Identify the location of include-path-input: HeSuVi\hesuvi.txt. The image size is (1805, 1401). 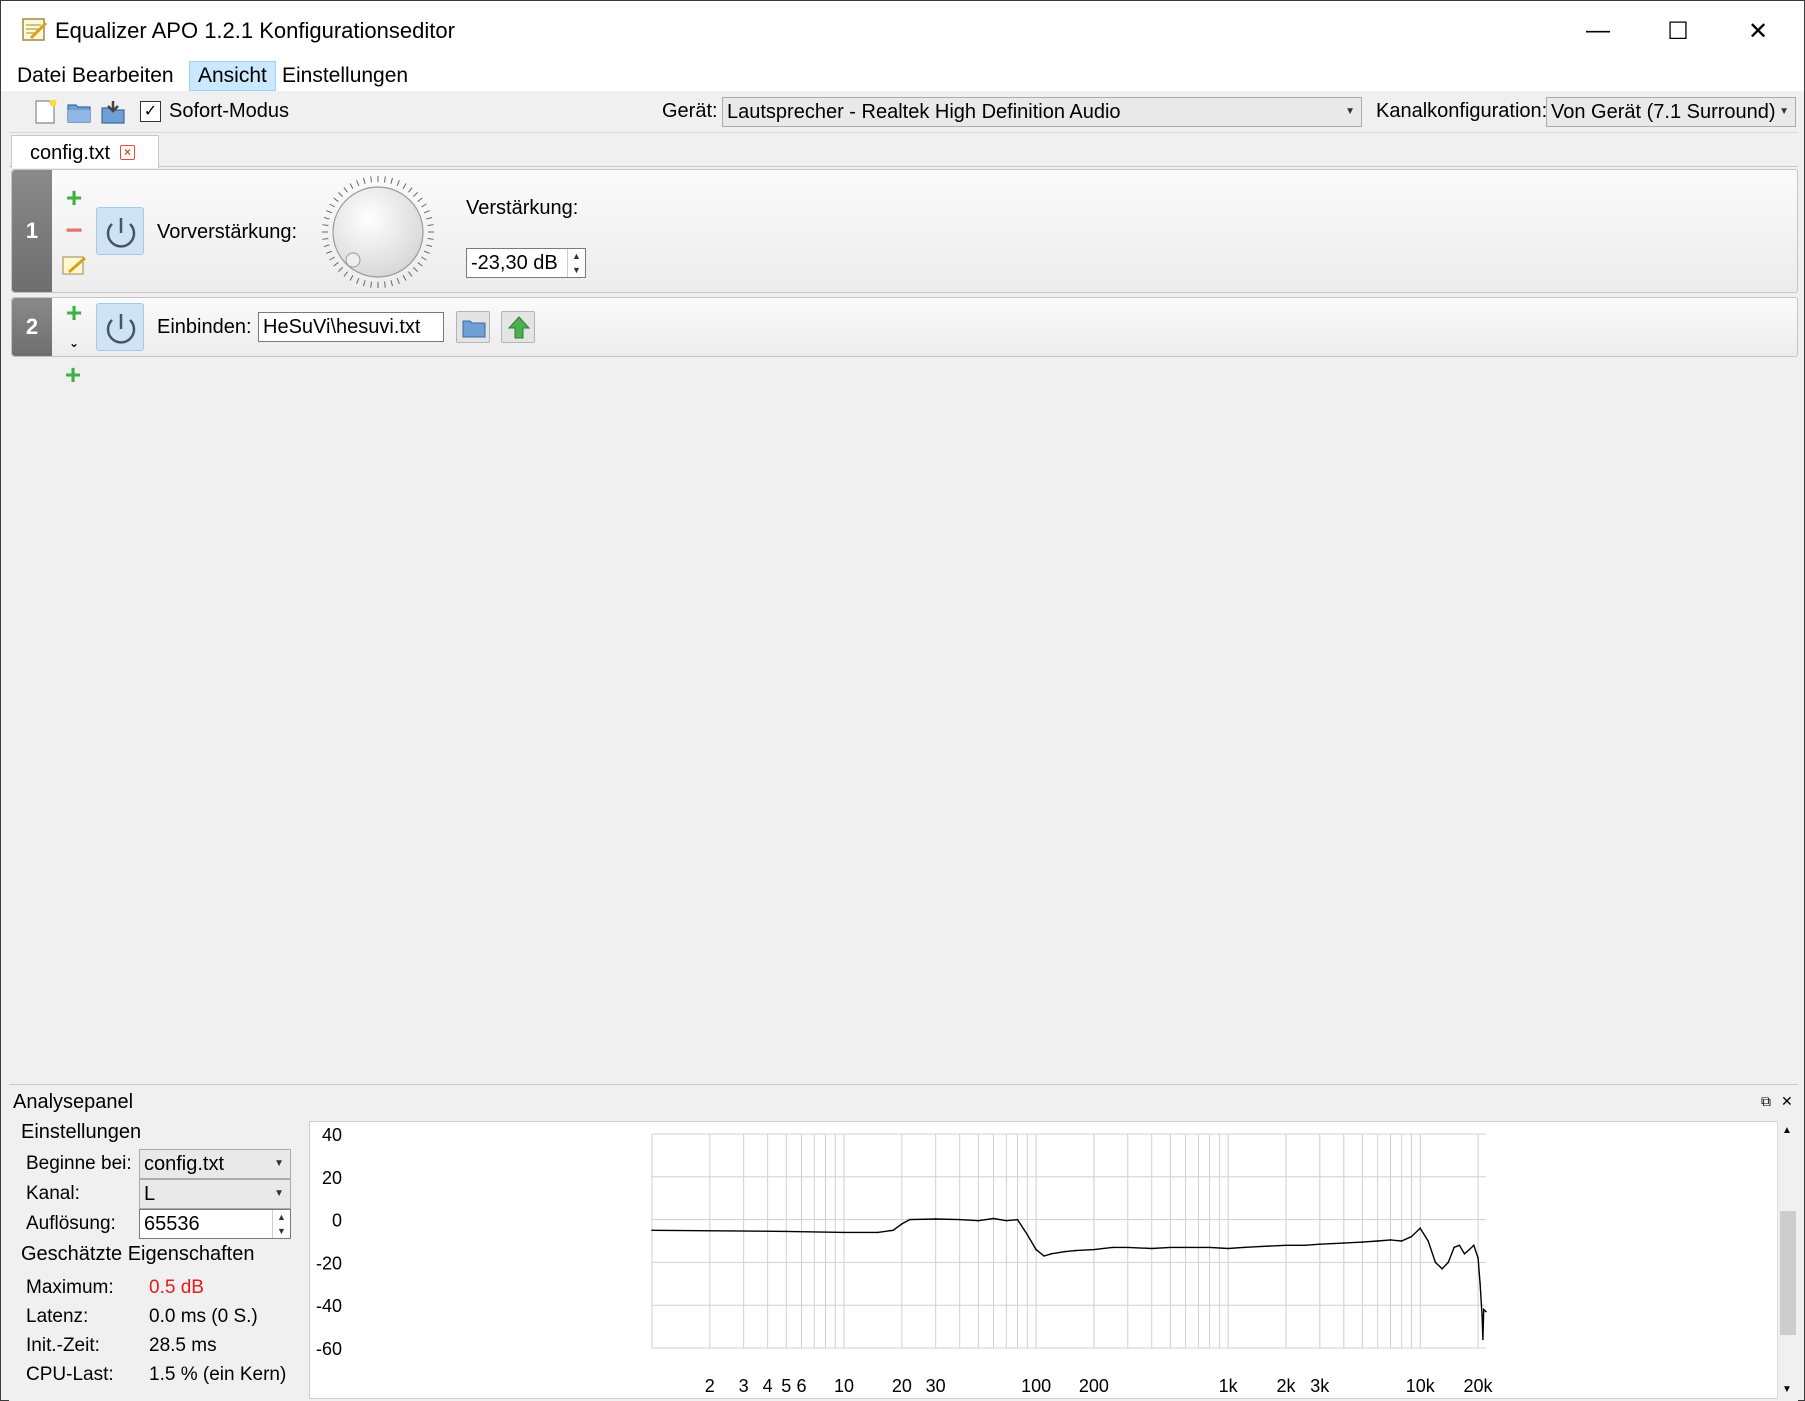
(351, 327).